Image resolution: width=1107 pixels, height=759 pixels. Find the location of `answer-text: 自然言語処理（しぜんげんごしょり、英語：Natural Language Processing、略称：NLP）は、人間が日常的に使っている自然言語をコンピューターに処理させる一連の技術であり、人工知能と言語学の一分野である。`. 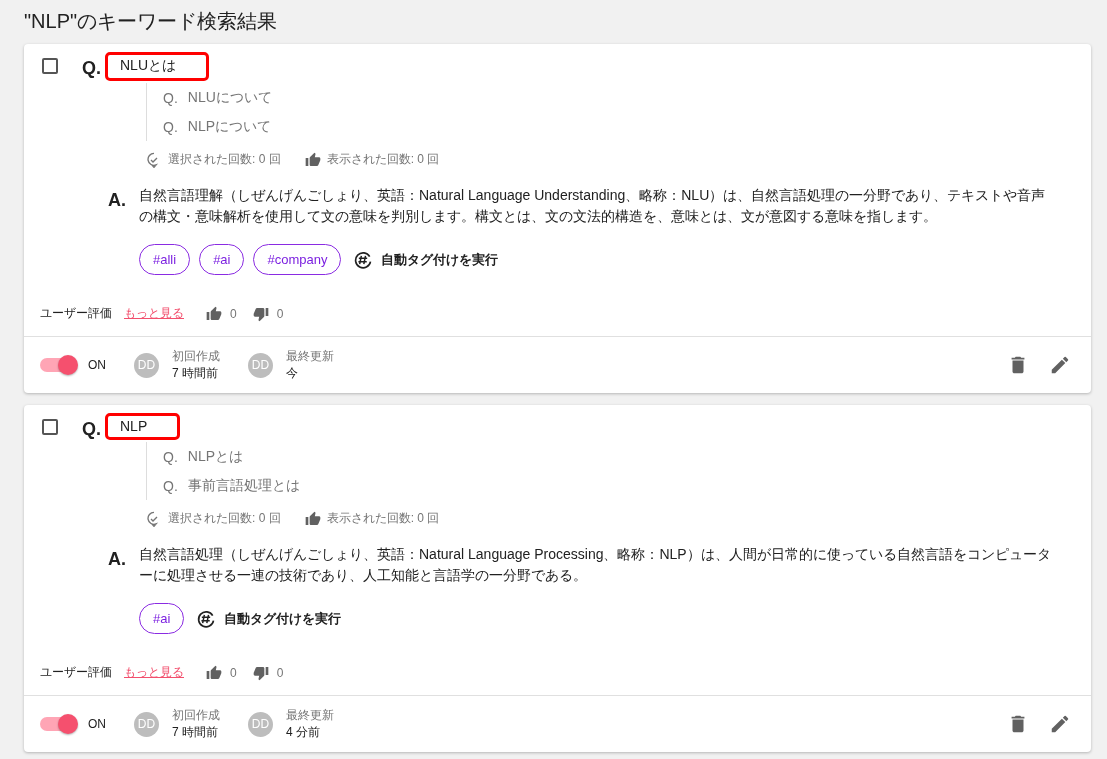

answer-text: 自然言語処理（しぜんげんごしょり、英語：Natural Language Processing、略称：NLP）は、人間が日常的に使っている自然言語をコンピューターに処理させる一連の技術であり、人工知能と言語学の一分野である。 is located at coordinates (595, 565).